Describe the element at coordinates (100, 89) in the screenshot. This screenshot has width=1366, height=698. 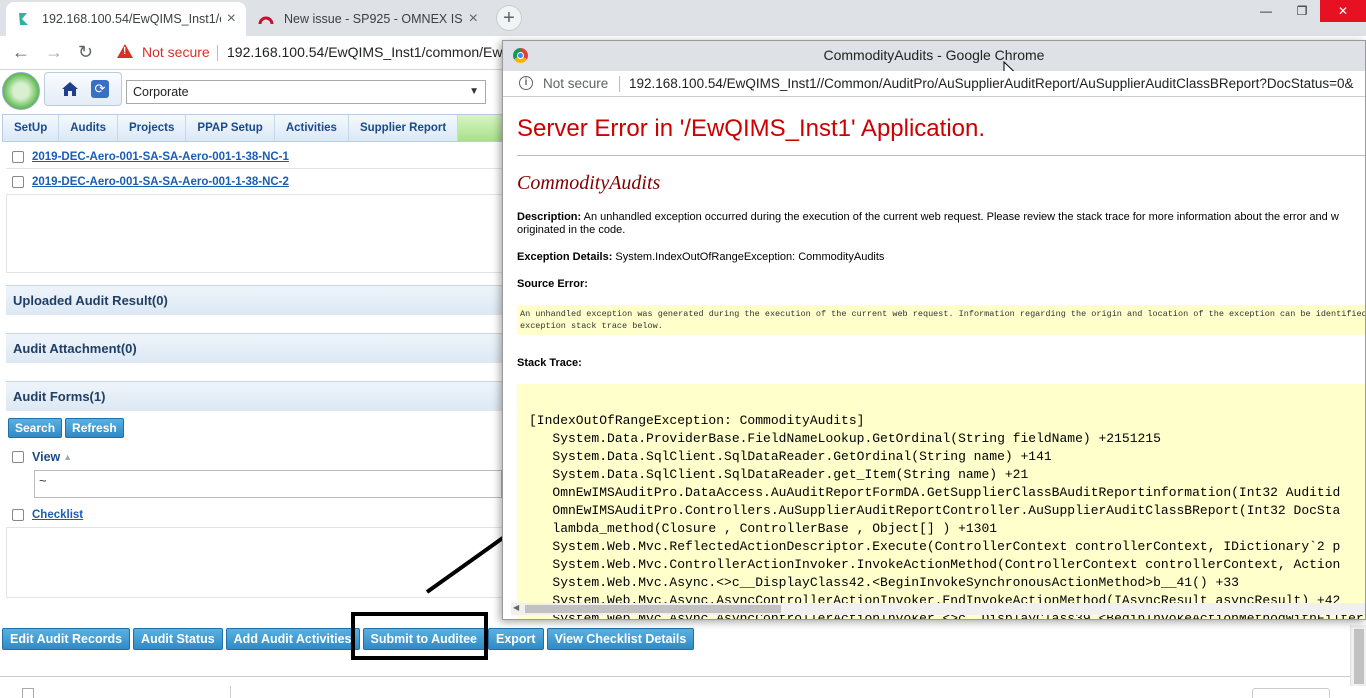
I see `refresh-sync-icon: ⟳` at that location.